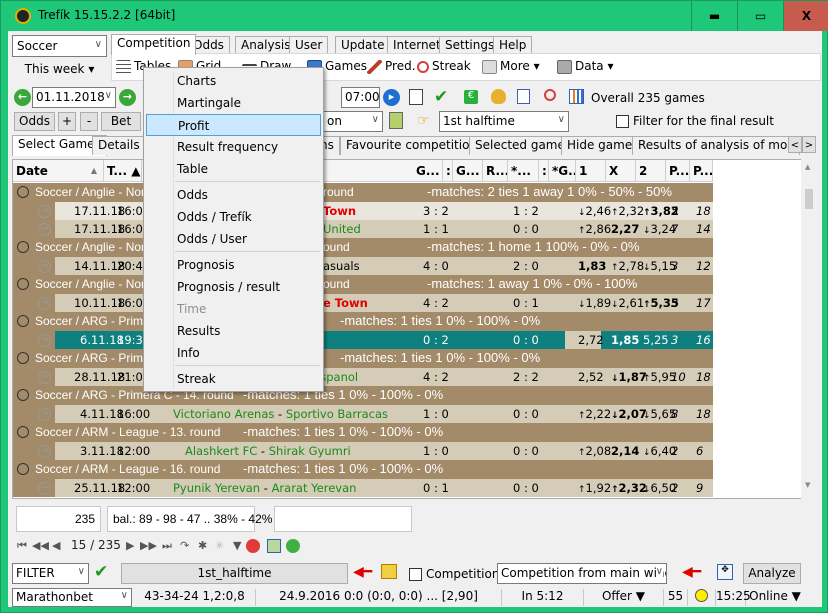 This screenshot has width=828, height=613. Describe the element at coordinates (576, 96) in the screenshot. I see `chart-icon` at that location.